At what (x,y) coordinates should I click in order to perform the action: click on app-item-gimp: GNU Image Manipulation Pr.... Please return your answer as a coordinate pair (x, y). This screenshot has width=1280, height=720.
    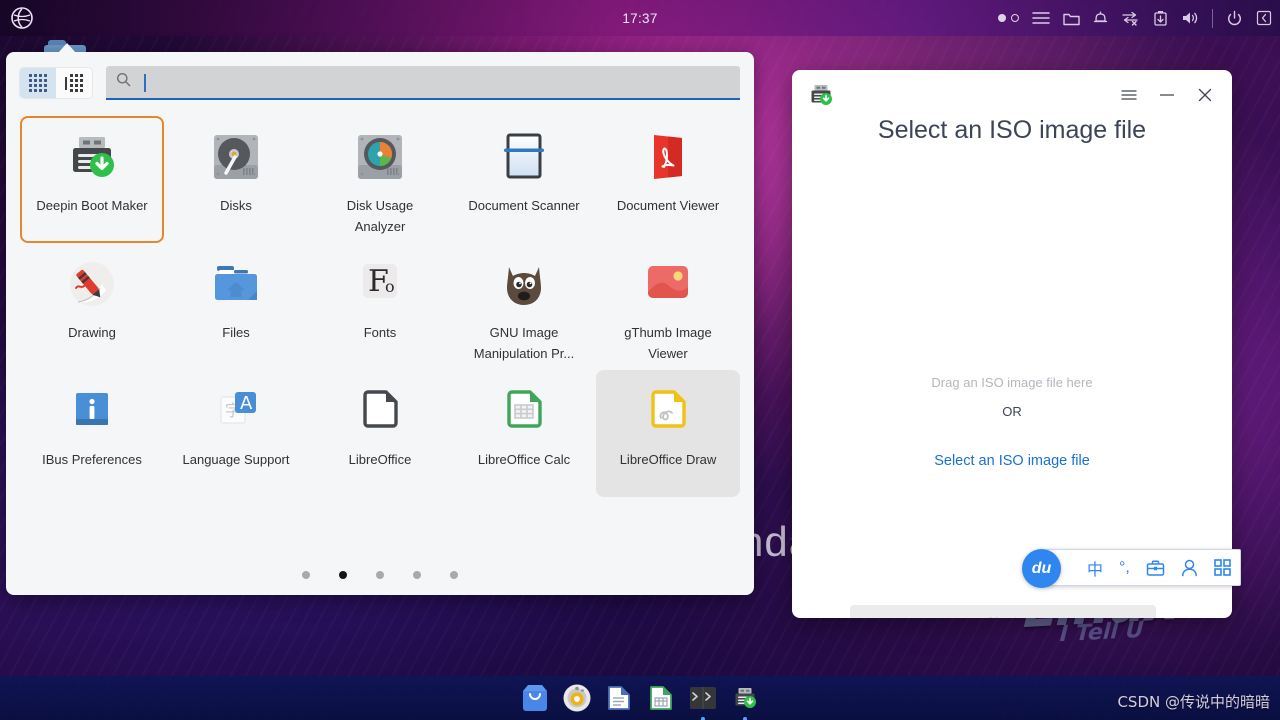
    Looking at the image, I should click on (524, 306).